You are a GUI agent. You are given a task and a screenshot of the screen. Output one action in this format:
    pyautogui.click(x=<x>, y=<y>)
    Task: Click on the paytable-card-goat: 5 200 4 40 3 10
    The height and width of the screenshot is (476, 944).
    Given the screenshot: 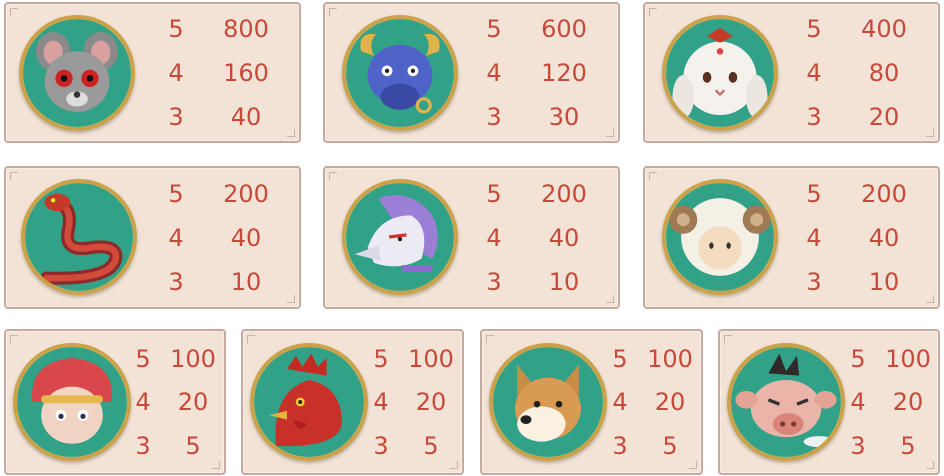 What is the action you would take?
    pyautogui.click(x=791, y=237)
    